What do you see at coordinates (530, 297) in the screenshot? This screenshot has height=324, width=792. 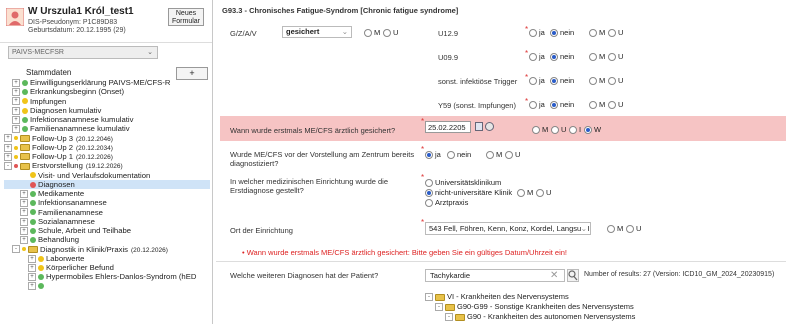 I see `icd-tree-item: - VI - Krankheiten des Nervensystems` at bounding box center [530, 297].